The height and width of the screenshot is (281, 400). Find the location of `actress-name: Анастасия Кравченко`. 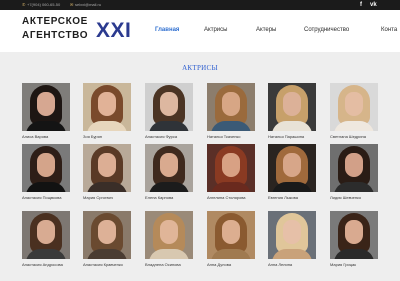

actress-name: Анастасия Кравченко is located at coordinates (112, 264).